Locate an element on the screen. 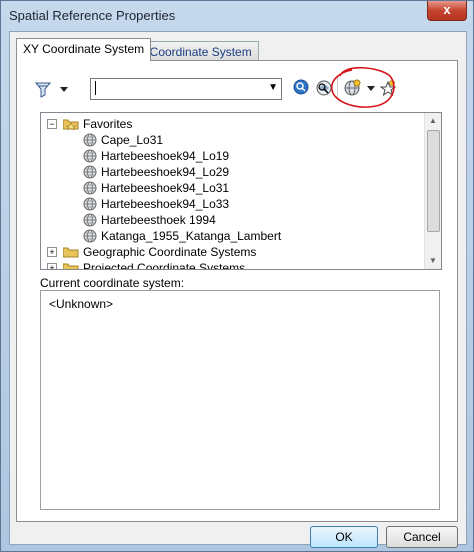  globe-add-icon is located at coordinates (359, 87).